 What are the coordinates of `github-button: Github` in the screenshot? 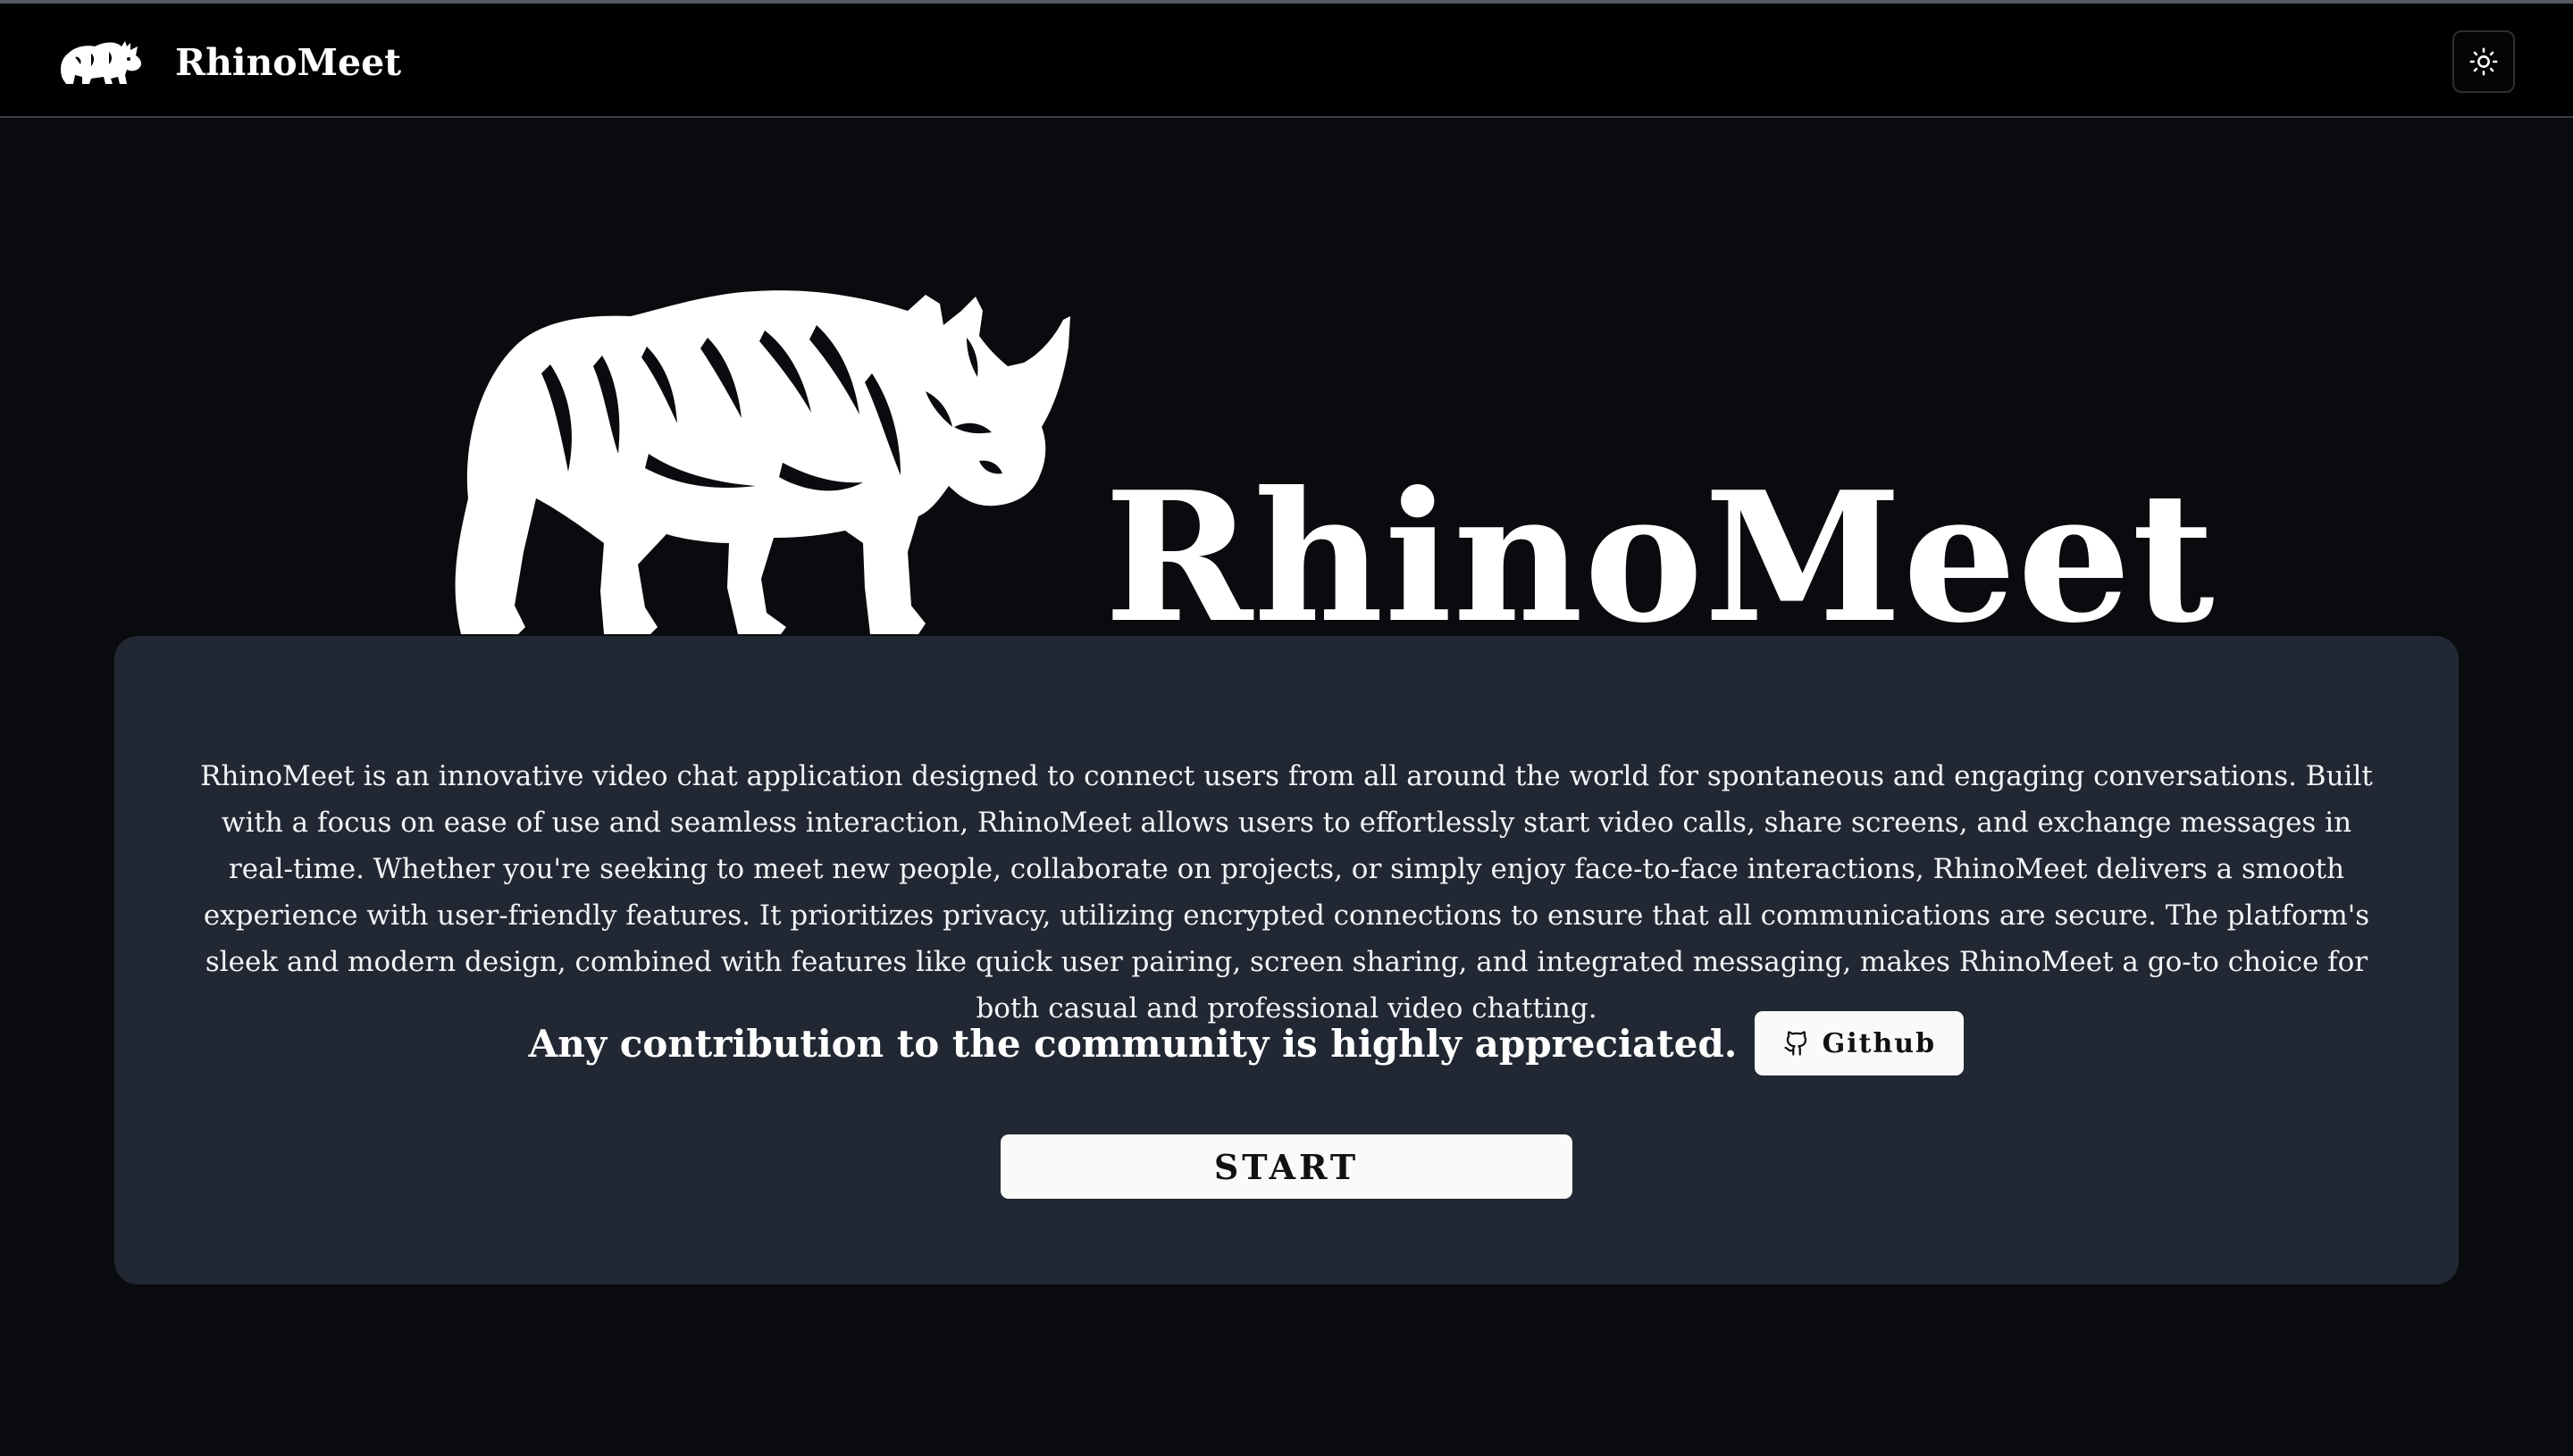 It's located at (1860, 1043).